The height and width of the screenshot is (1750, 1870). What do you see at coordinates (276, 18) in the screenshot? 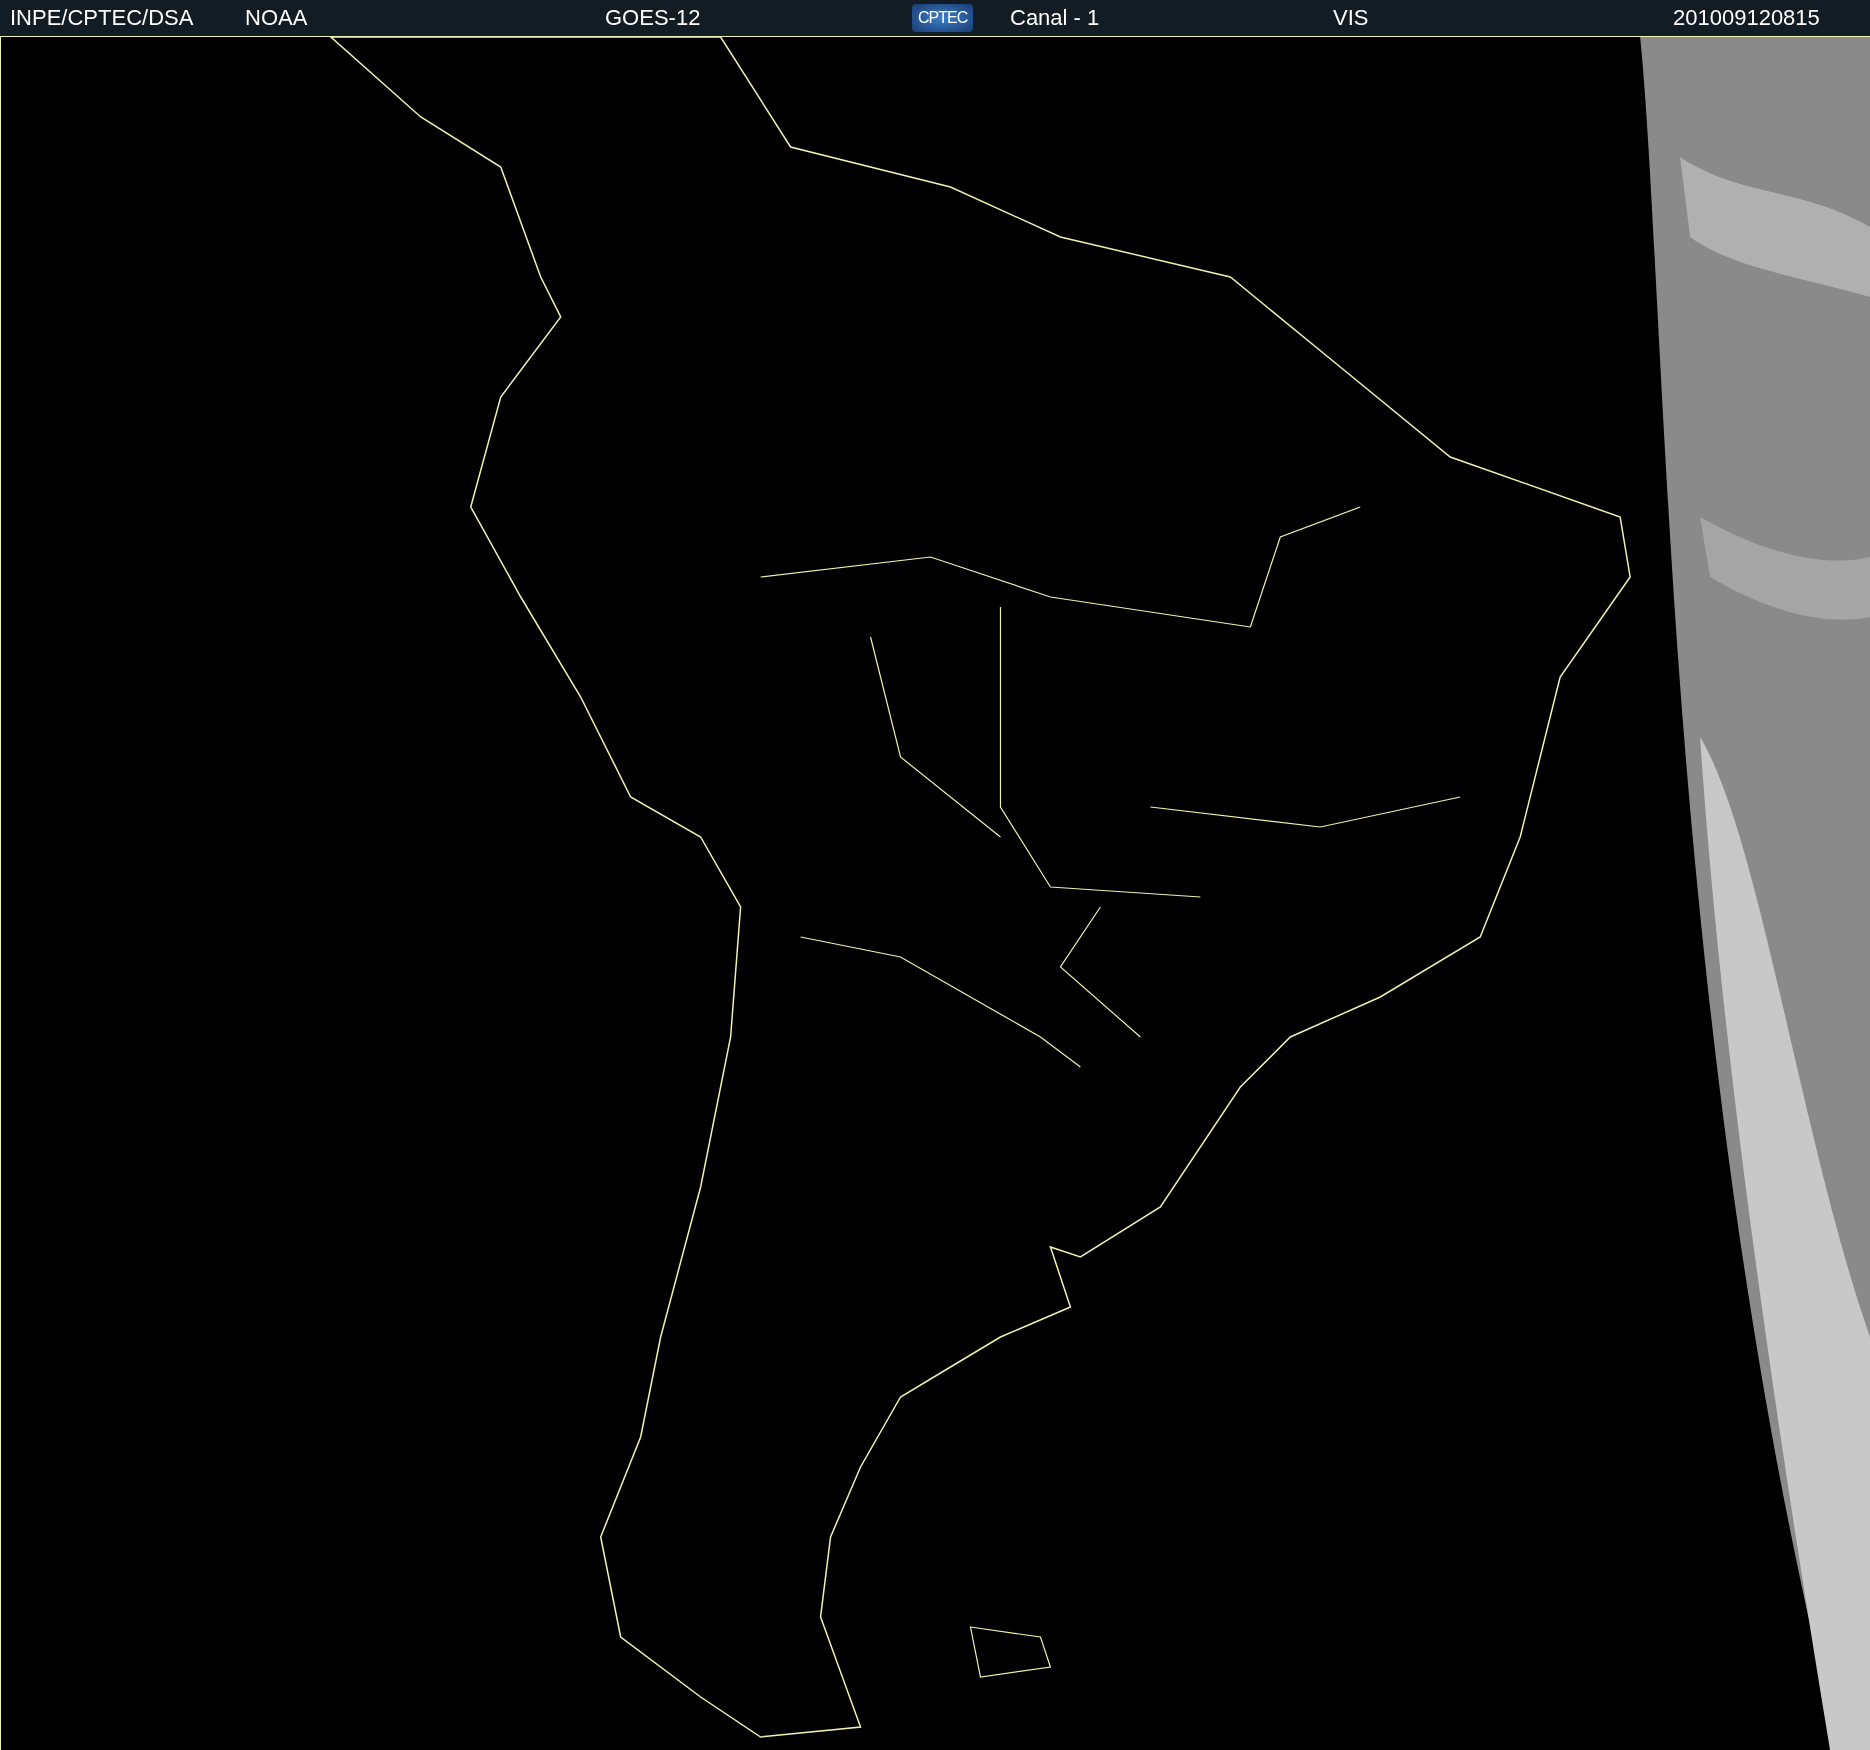
I see `header-label: NOAA` at bounding box center [276, 18].